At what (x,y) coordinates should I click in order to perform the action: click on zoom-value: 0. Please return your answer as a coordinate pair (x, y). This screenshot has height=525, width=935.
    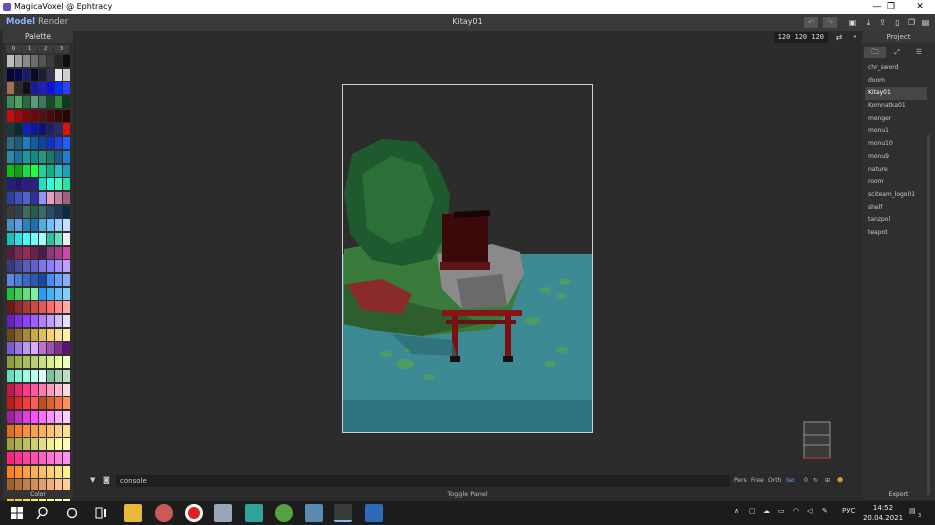
    Looking at the image, I should click on (806, 480).